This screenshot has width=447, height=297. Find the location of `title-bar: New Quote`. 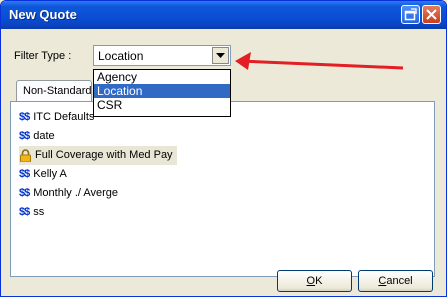

title-bar: New Quote is located at coordinates (223, 15).